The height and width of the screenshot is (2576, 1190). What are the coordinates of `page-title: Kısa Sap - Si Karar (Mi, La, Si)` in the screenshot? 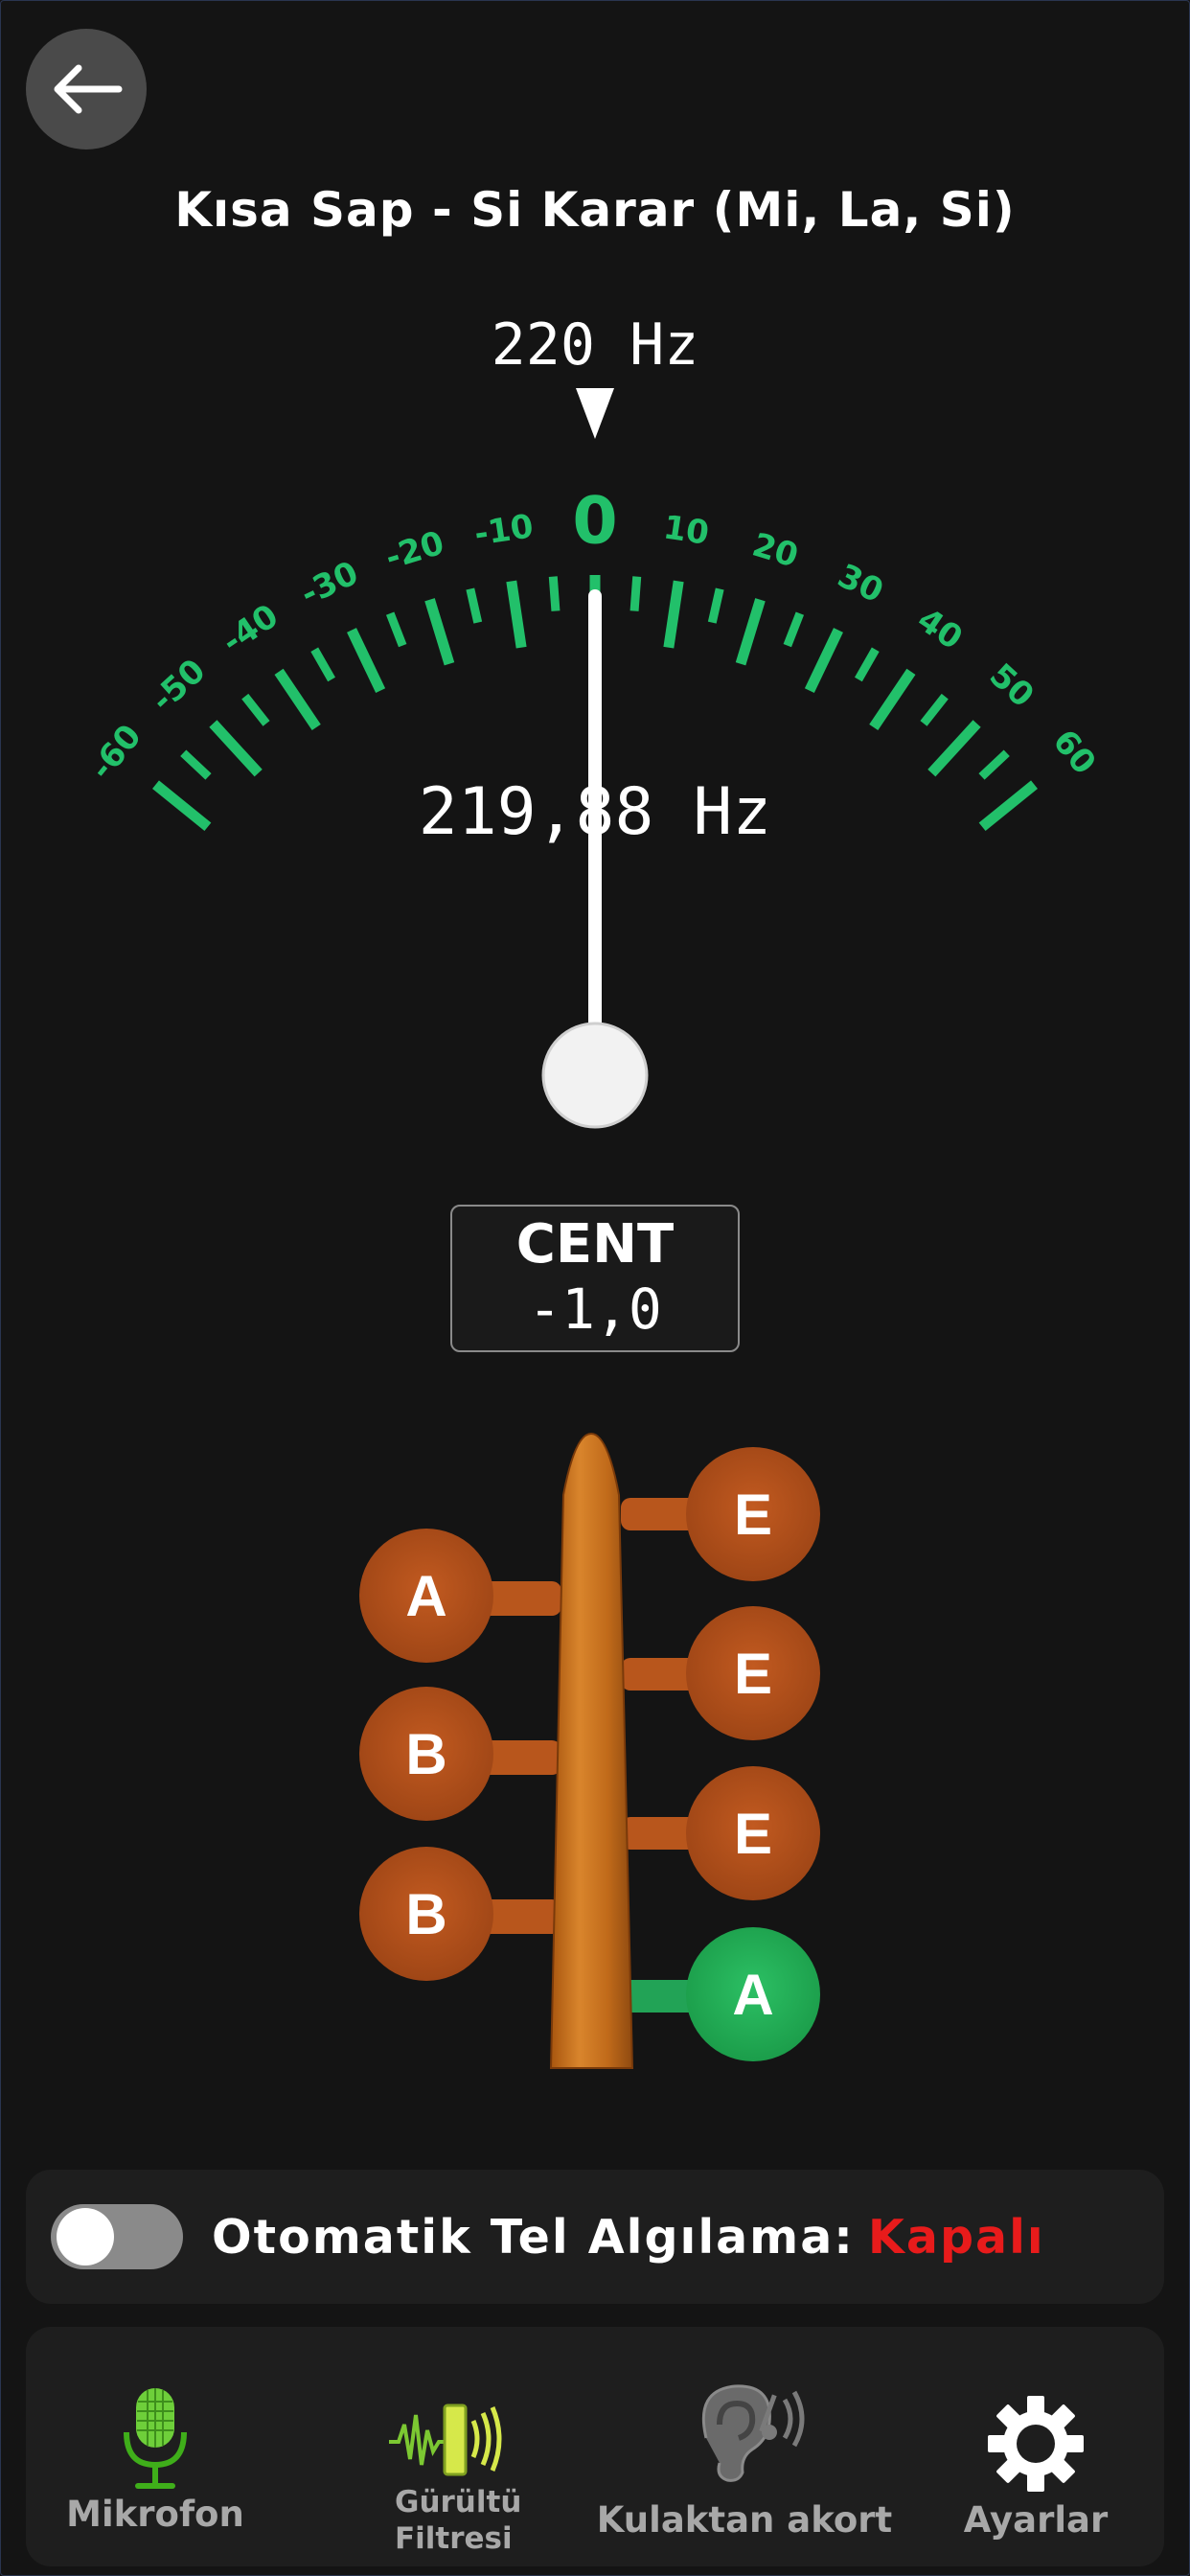 It's located at (595, 210).